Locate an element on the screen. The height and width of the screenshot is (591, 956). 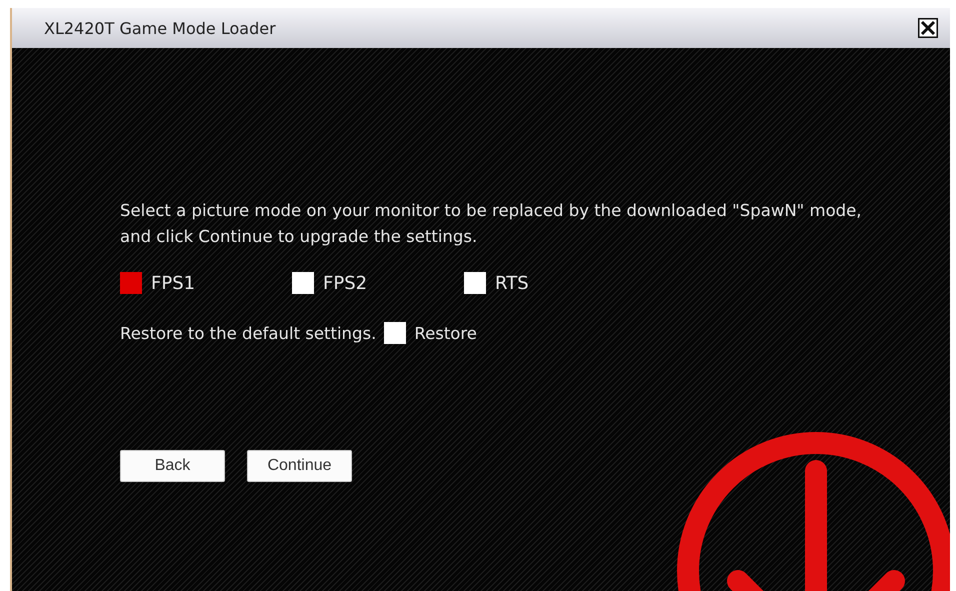
instruction-text: Select a picture mode on your monitor to be replaced by the downloaded "SpawN" mode, and click Continue to upgrade the settings. is located at coordinates (491, 224).